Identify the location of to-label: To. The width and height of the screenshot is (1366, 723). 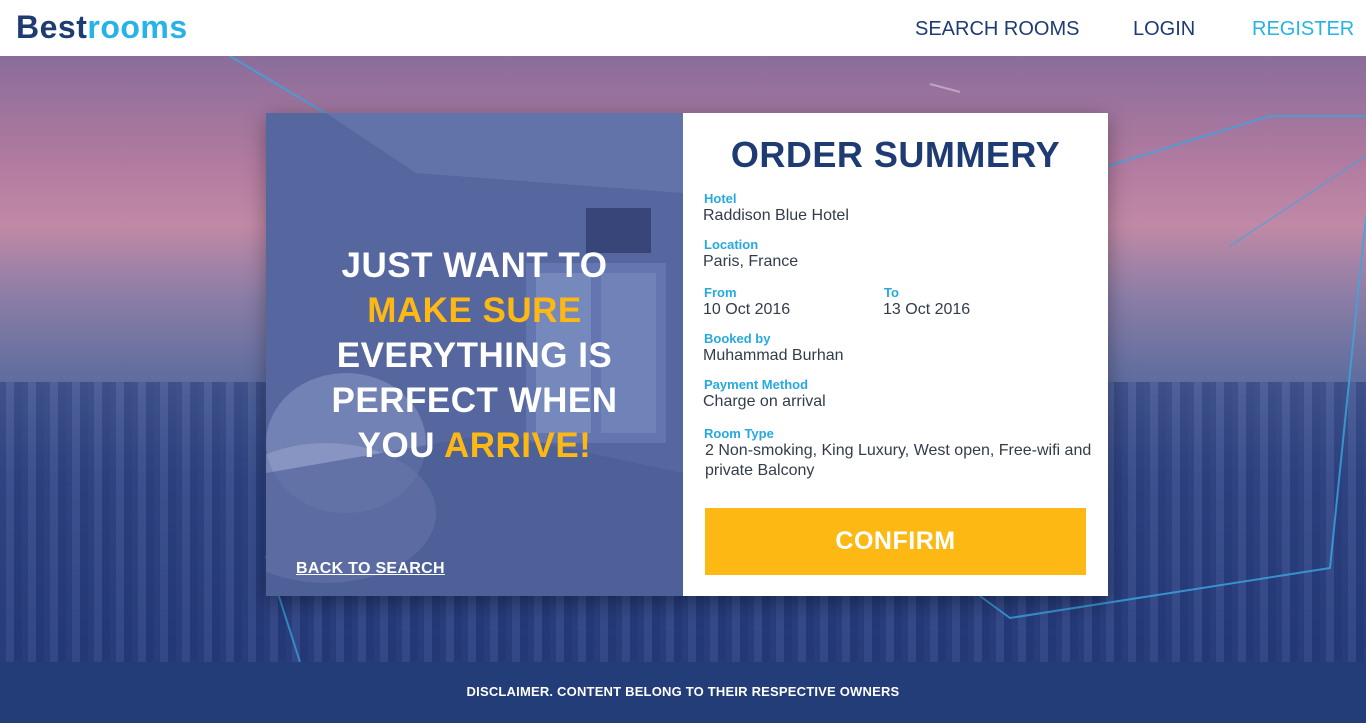
(891, 292).